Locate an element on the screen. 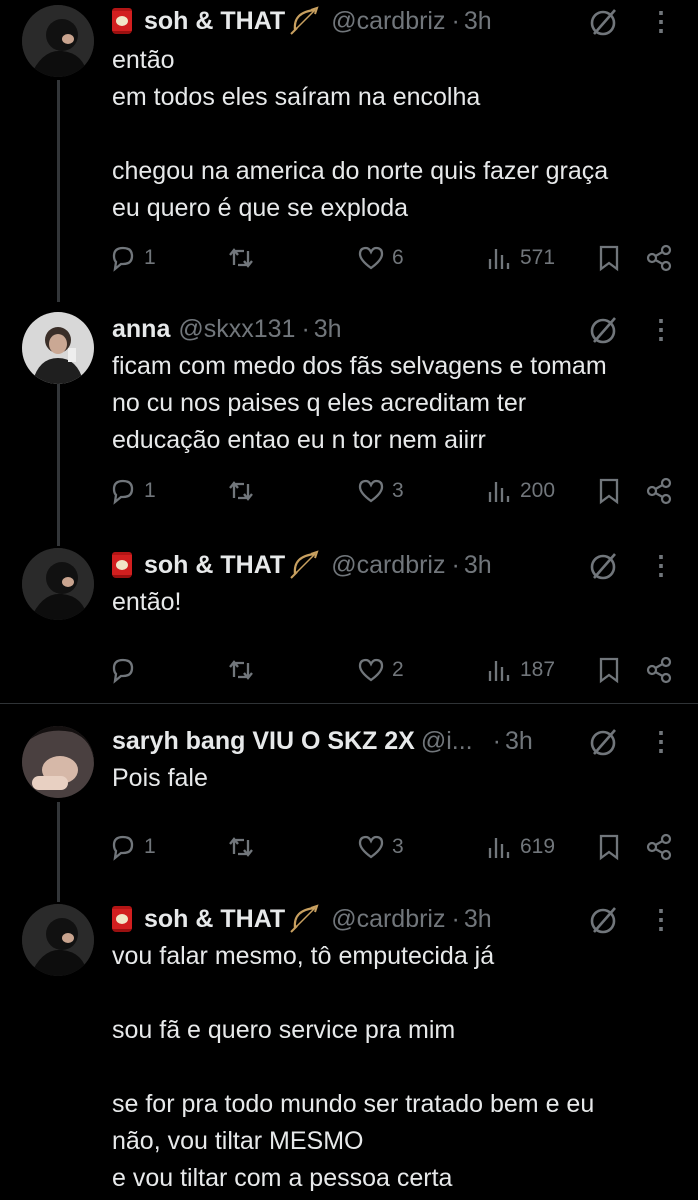 This screenshot has width=698, height=1200. like-button: 2 is located at coordinates (380, 670).